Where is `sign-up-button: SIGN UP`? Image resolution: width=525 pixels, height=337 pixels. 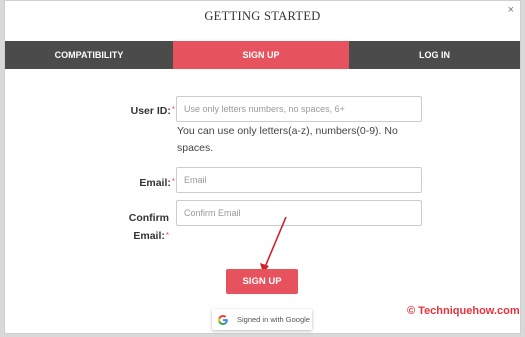
sign-up-button: SIGN UP is located at coordinates (262, 281).